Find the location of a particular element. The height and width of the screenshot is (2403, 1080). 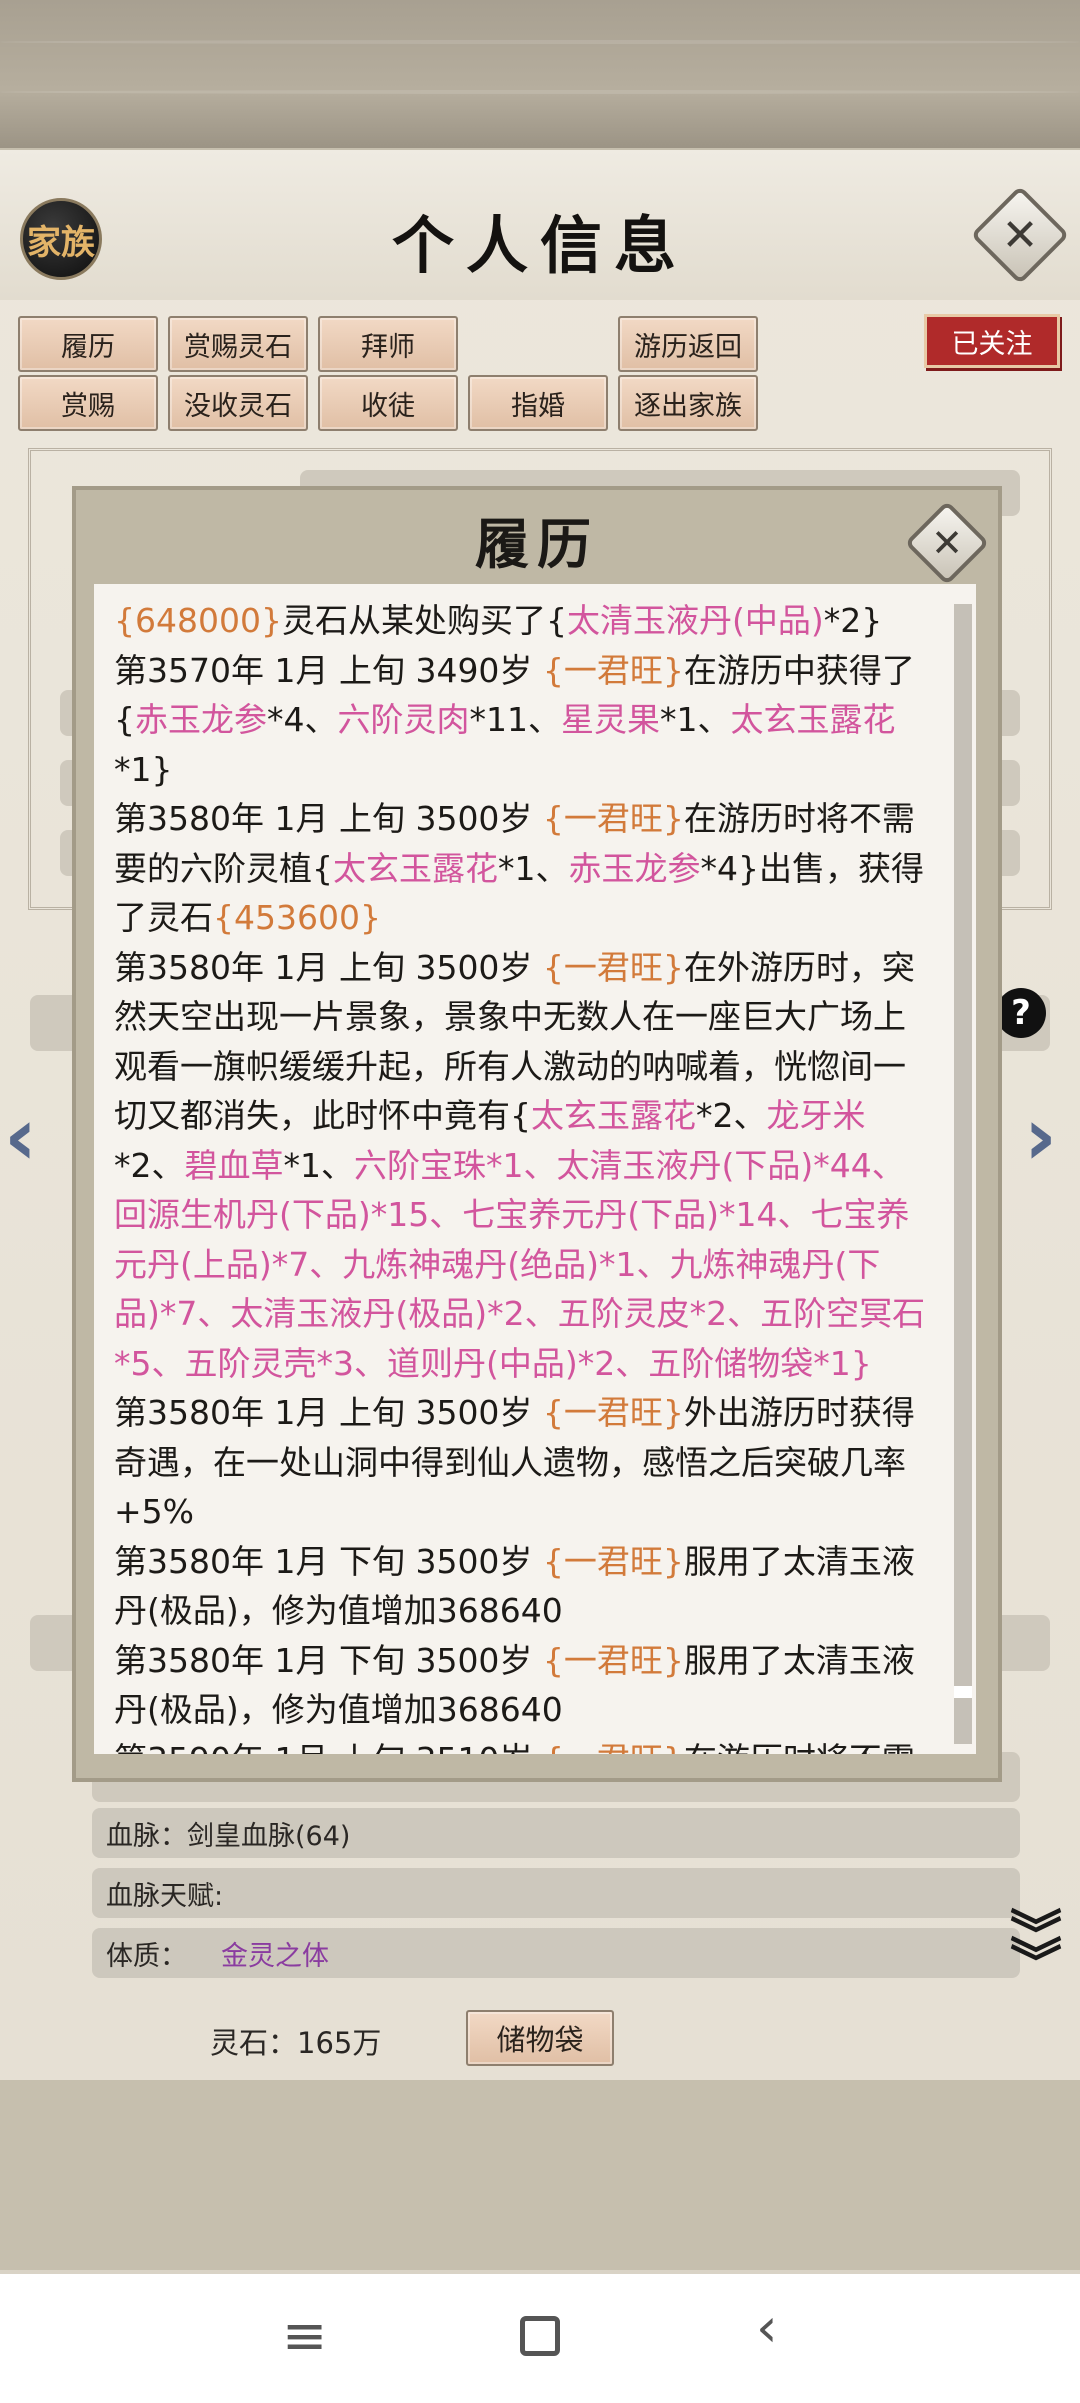

prev-arrow-icon: ‹ is located at coordinates (20, 1136).